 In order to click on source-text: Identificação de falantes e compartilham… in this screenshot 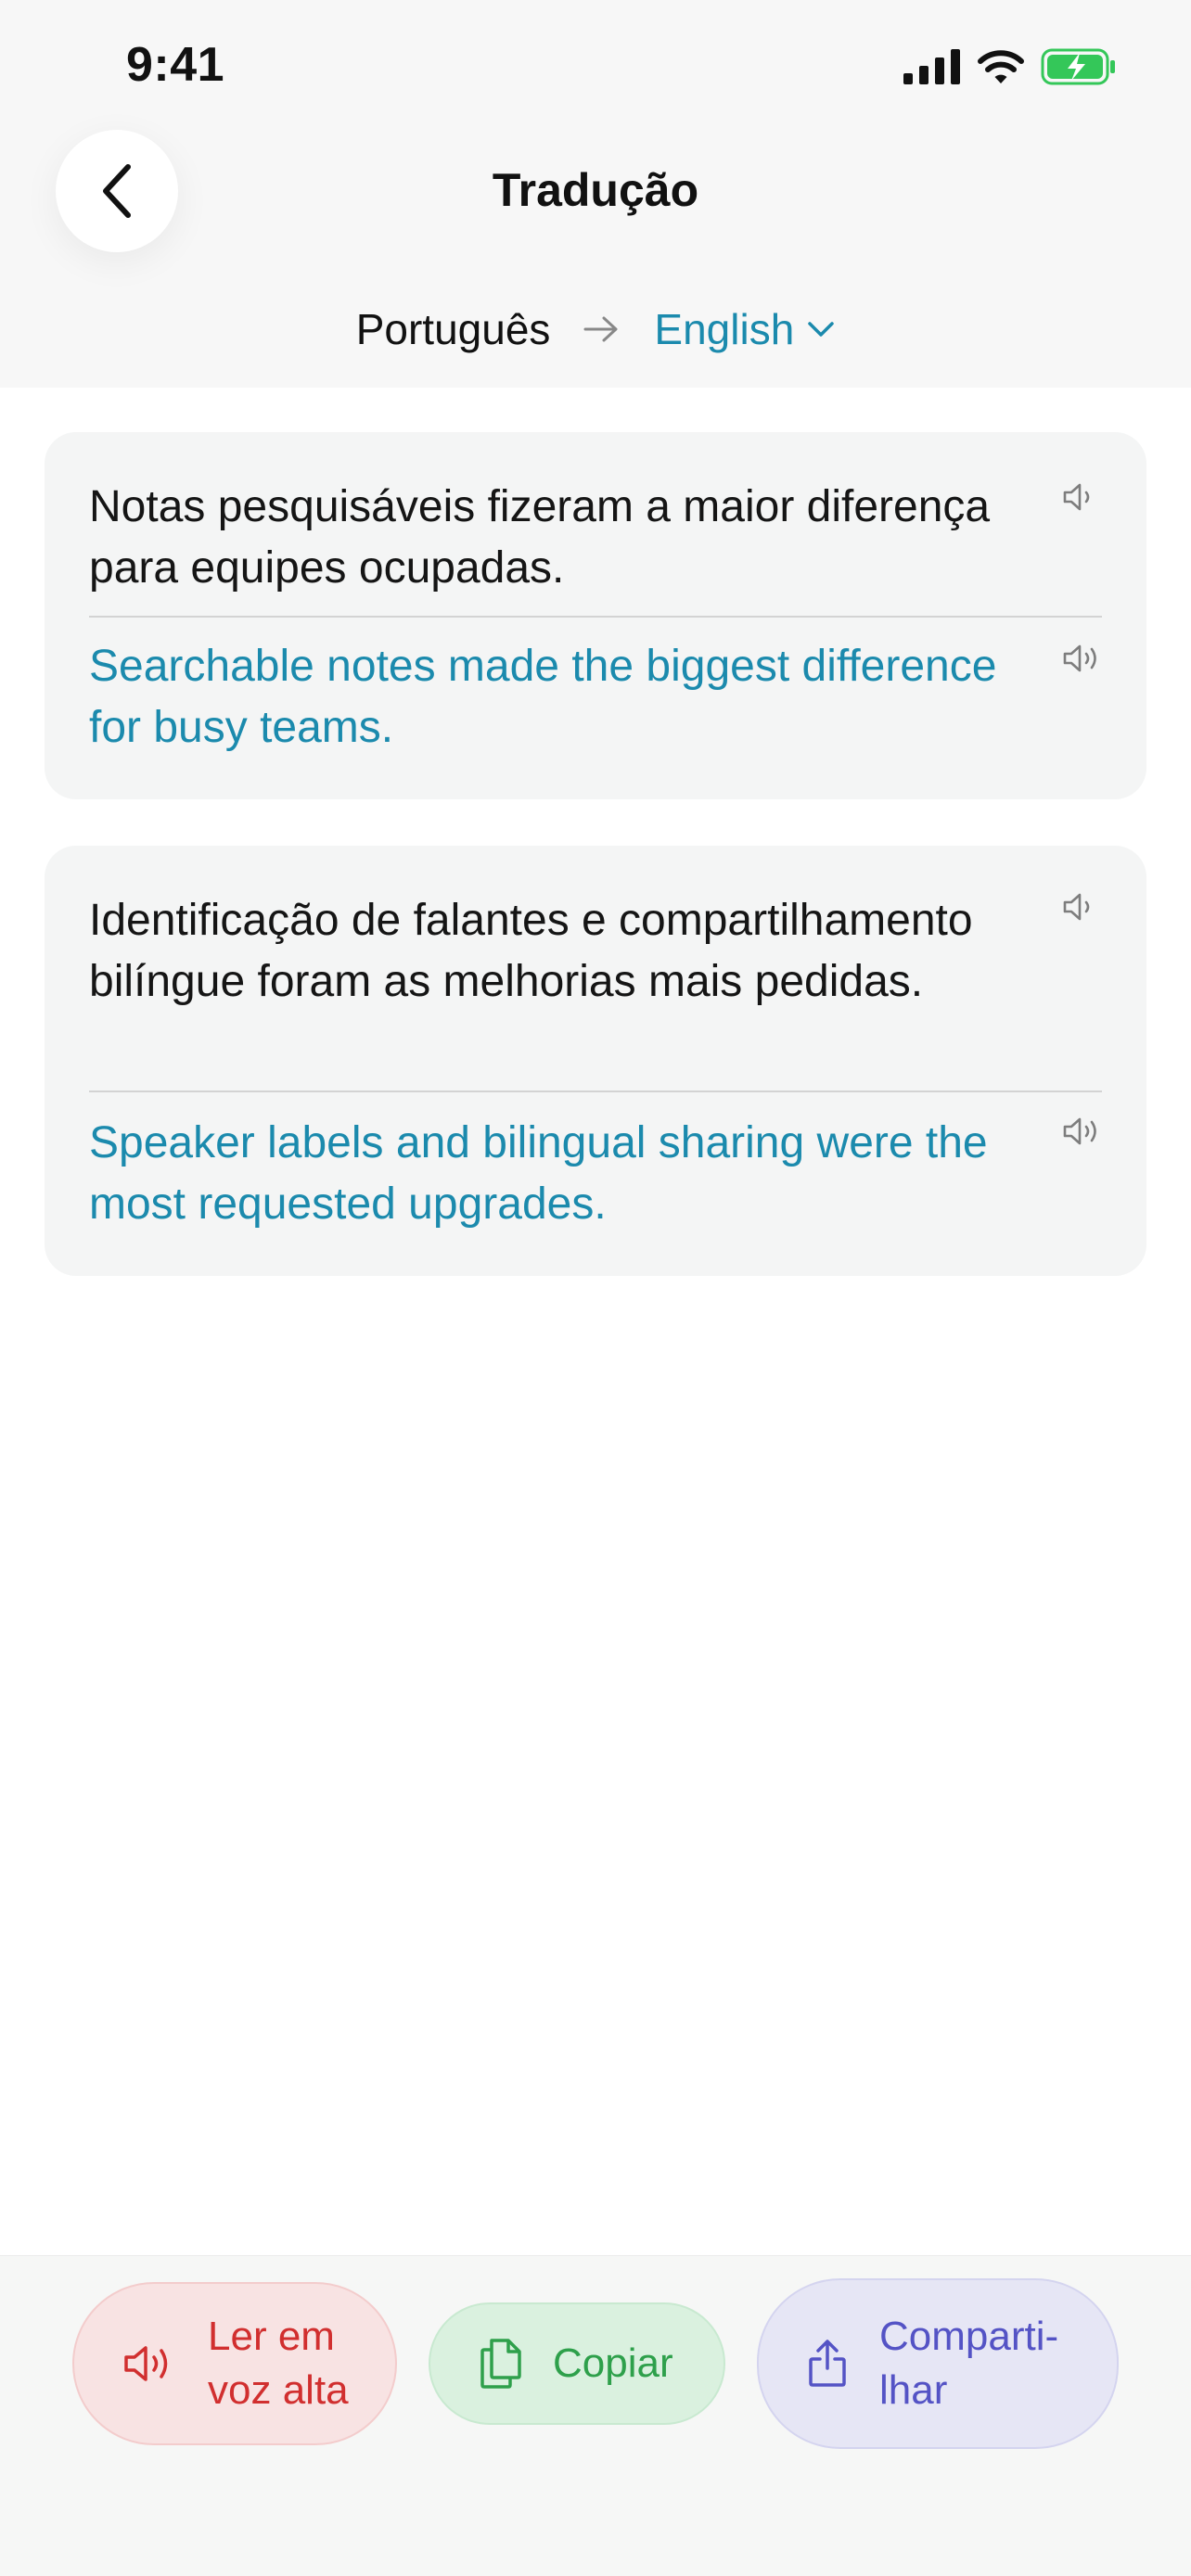, I will do `click(531, 951)`.